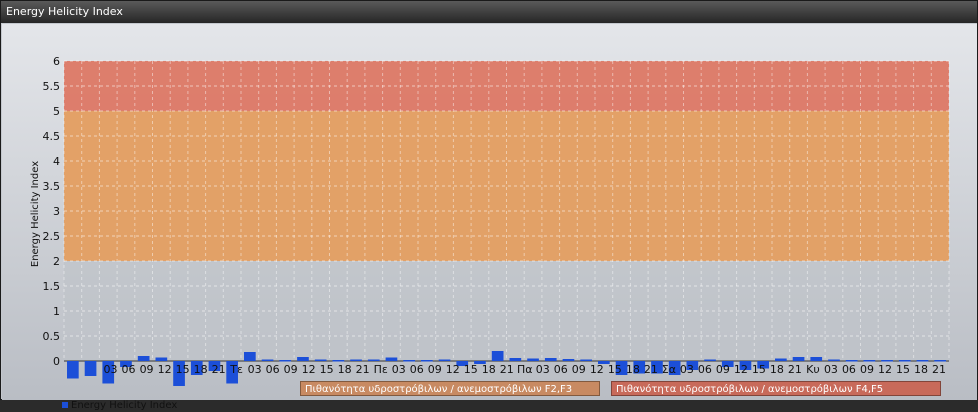  What do you see at coordinates (65, 405) in the screenshot?
I see `legend-swatch-icon` at bounding box center [65, 405].